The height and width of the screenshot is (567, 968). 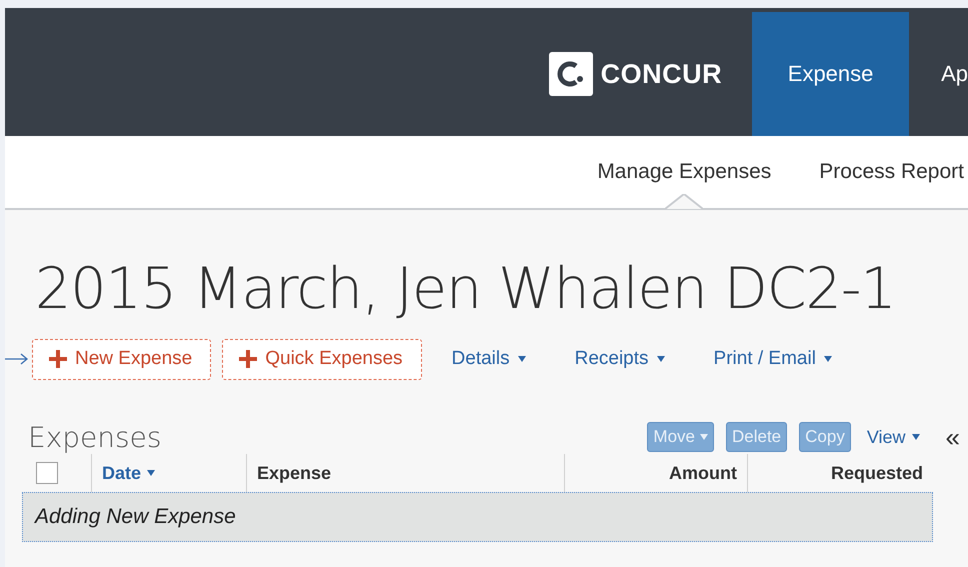 I want to click on add-button: New Expense, so click(x=122, y=359).